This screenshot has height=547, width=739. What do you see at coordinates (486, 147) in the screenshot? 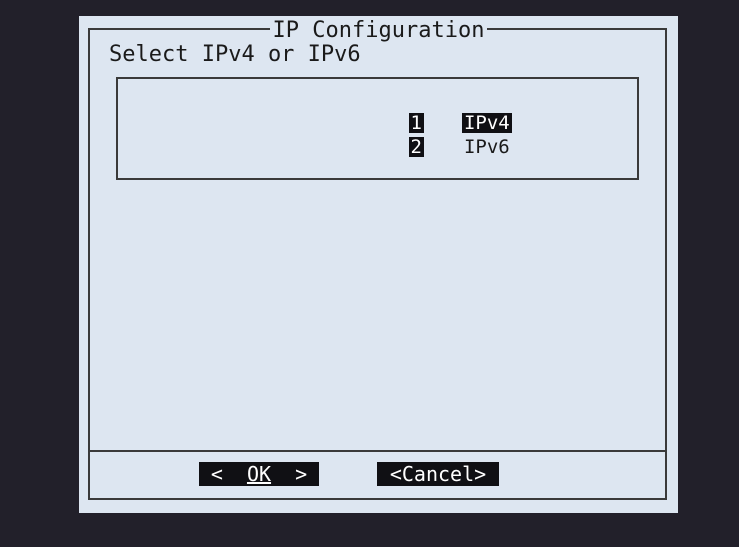
I see `menu-item-label: IPv6` at bounding box center [486, 147].